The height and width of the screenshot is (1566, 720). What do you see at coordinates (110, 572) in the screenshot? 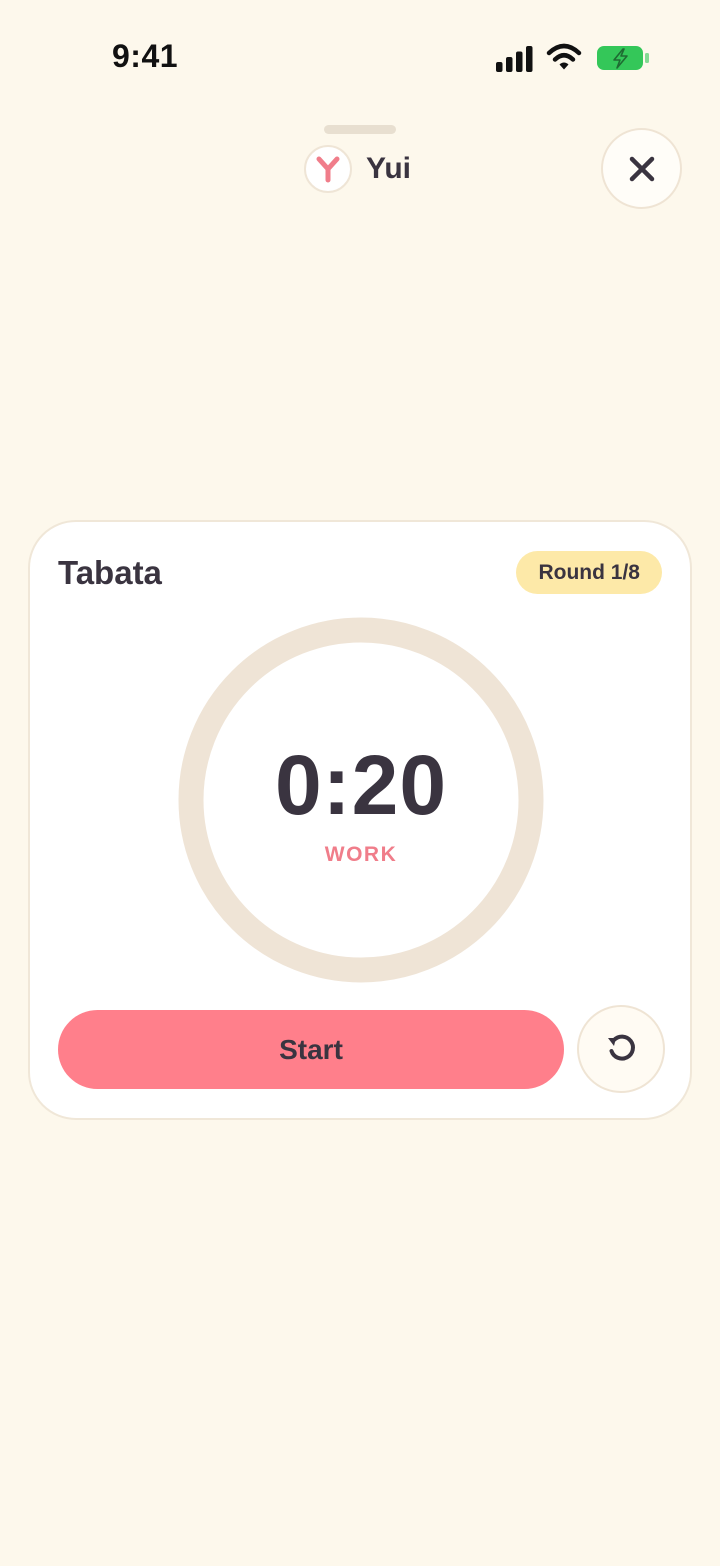
I see `timer-title: Tabata` at bounding box center [110, 572].